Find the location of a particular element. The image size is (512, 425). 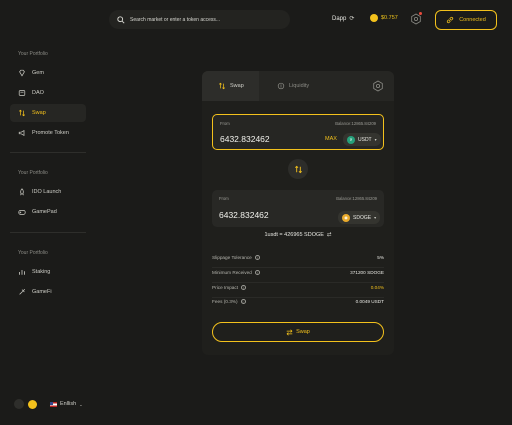

dao-icon is located at coordinates (22, 93).